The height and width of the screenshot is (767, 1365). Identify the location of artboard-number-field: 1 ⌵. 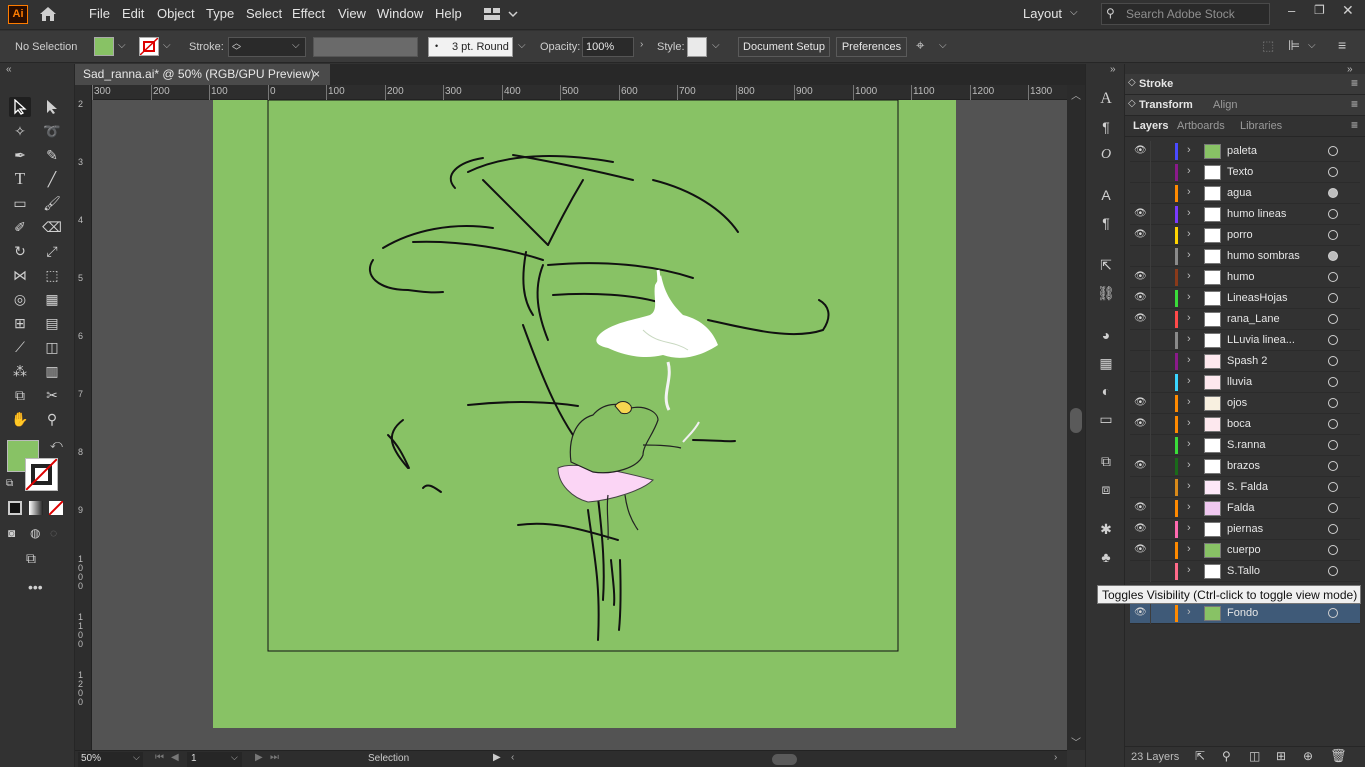
(214, 759).